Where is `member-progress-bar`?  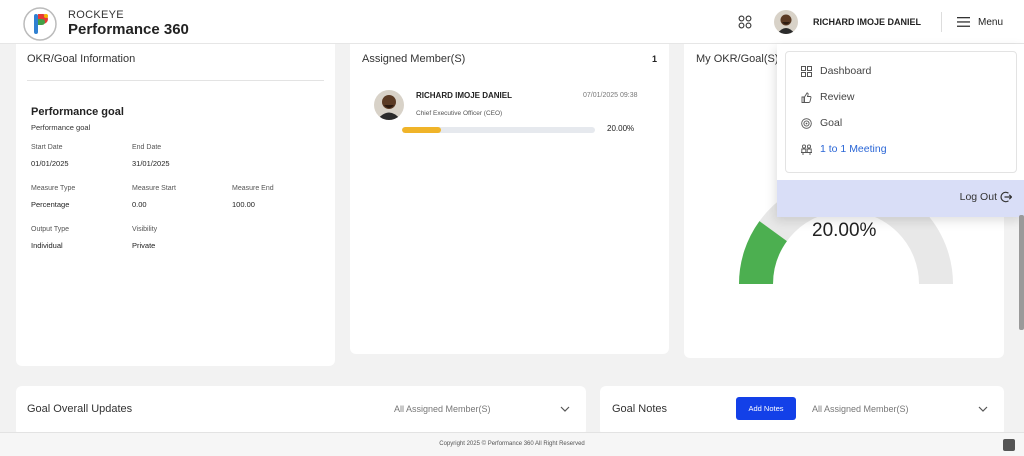 member-progress-bar is located at coordinates (498, 130).